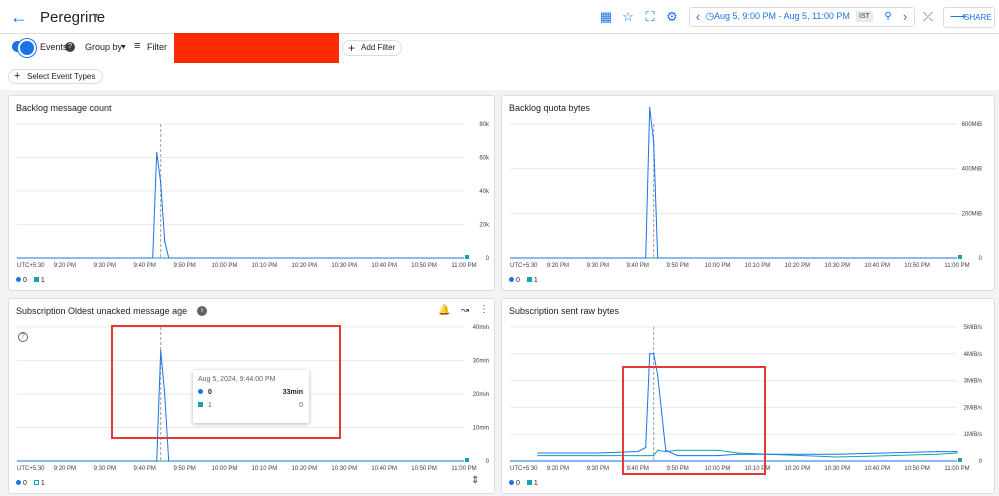 This screenshot has height=496, width=999. I want to click on y-tick-label: 40k, so click(484, 192).